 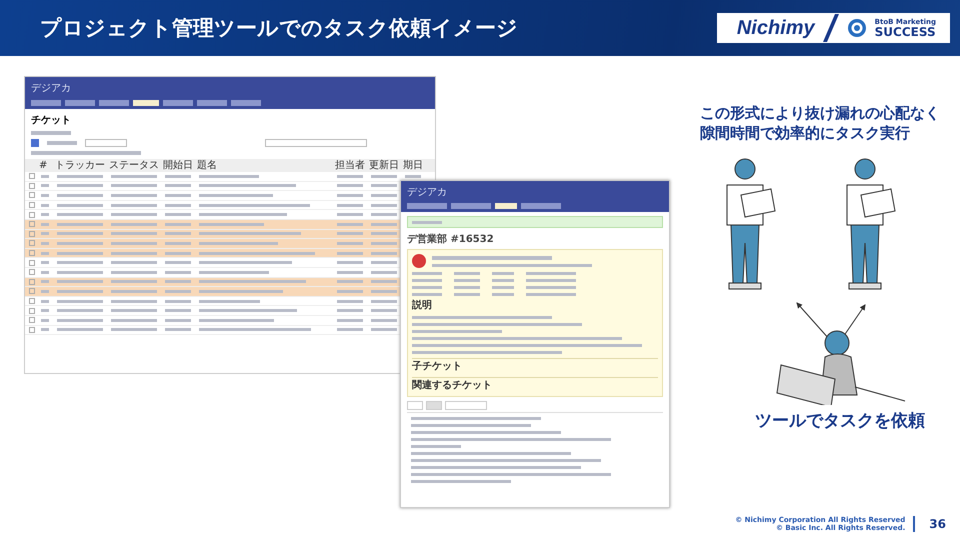 What do you see at coordinates (266, 165) in the screenshot?
I see `column-header: 題名` at bounding box center [266, 165].